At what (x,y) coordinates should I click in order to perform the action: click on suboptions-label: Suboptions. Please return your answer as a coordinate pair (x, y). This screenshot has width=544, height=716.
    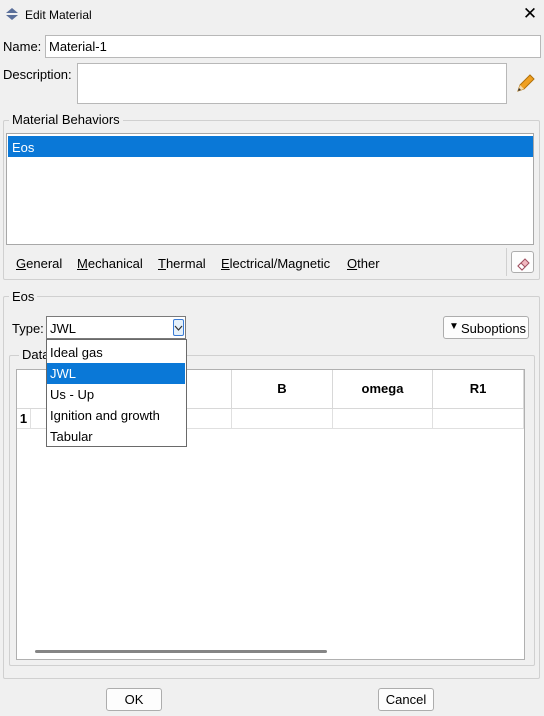
    Looking at the image, I should click on (494, 328).